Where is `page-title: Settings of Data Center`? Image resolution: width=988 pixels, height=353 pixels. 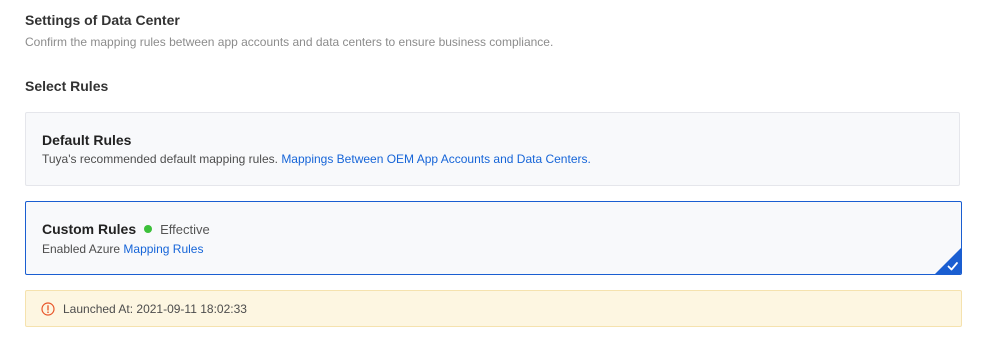 page-title: Settings of Data Center is located at coordinates (102, 20).